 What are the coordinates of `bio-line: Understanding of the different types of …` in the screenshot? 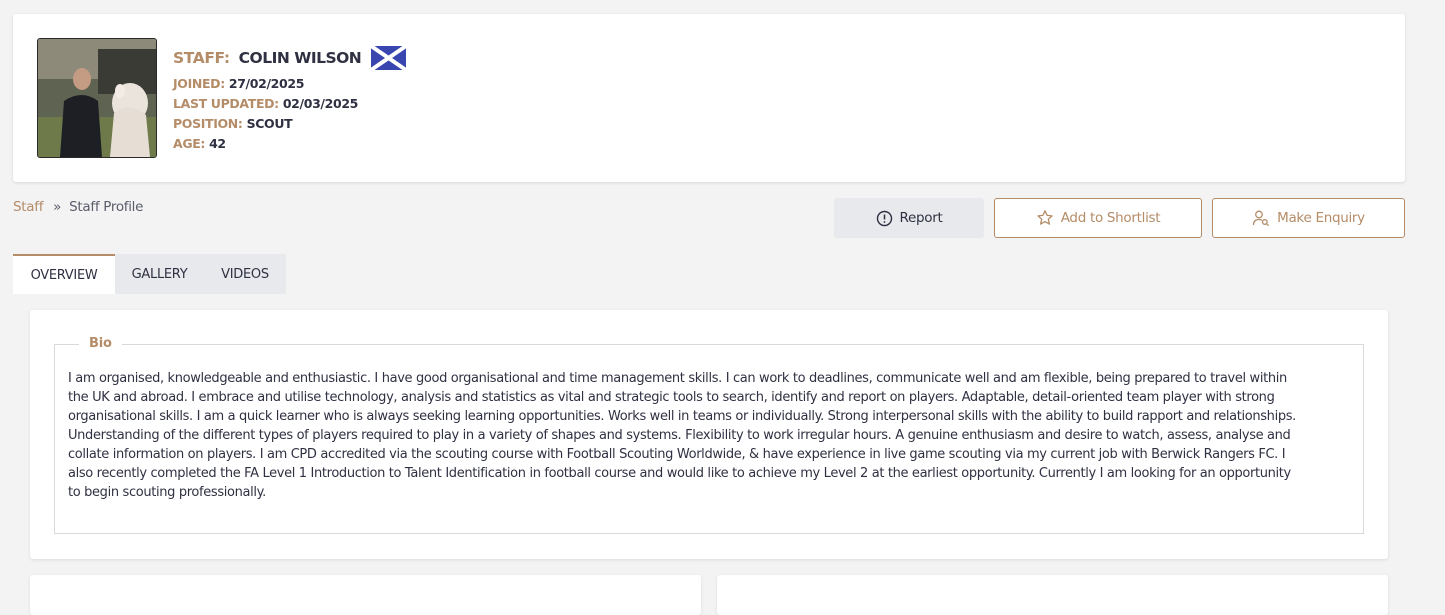 It's located at (679, 435).